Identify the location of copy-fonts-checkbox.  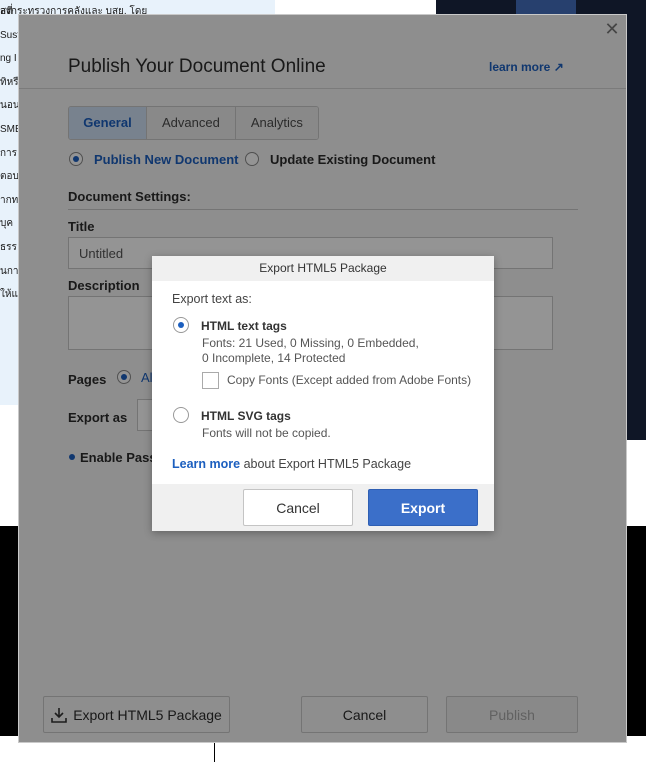
(210, 380).